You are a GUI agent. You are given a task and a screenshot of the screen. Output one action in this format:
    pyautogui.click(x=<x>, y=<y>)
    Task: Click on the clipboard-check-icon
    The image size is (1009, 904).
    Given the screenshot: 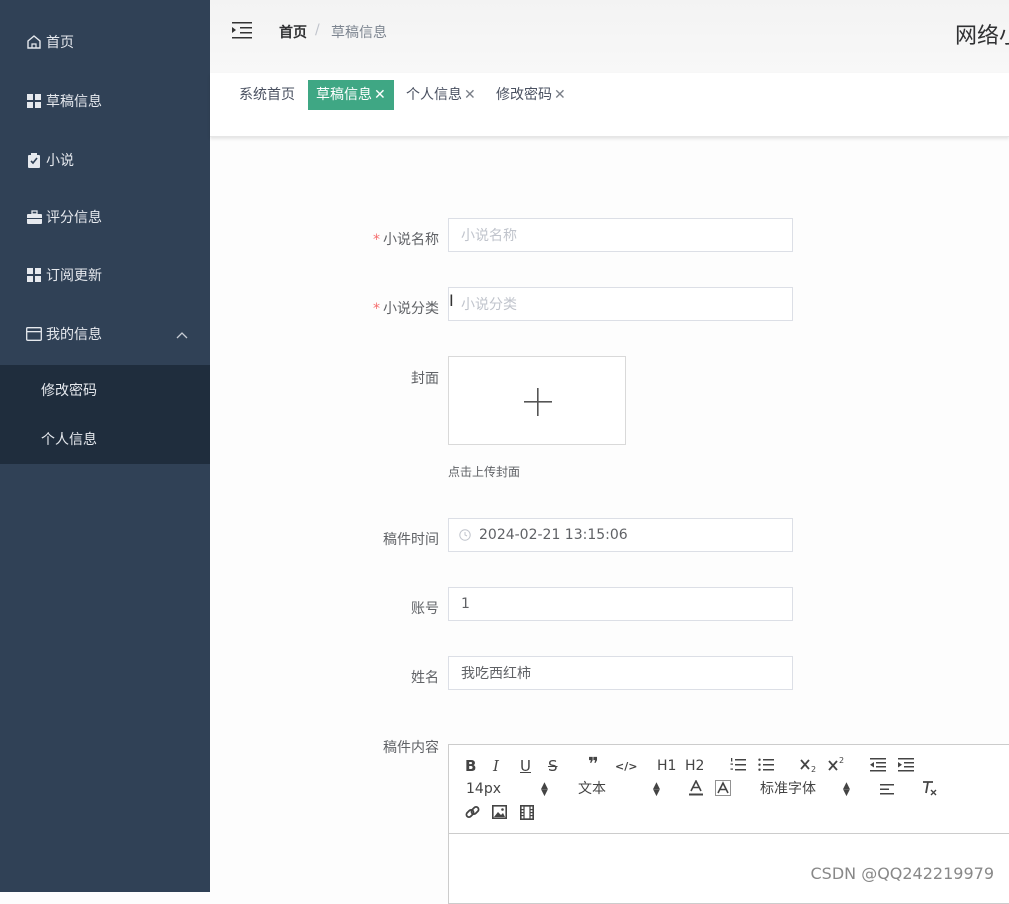 What is the action you would take?
    pyautogui.click(x=34, y=160)
    